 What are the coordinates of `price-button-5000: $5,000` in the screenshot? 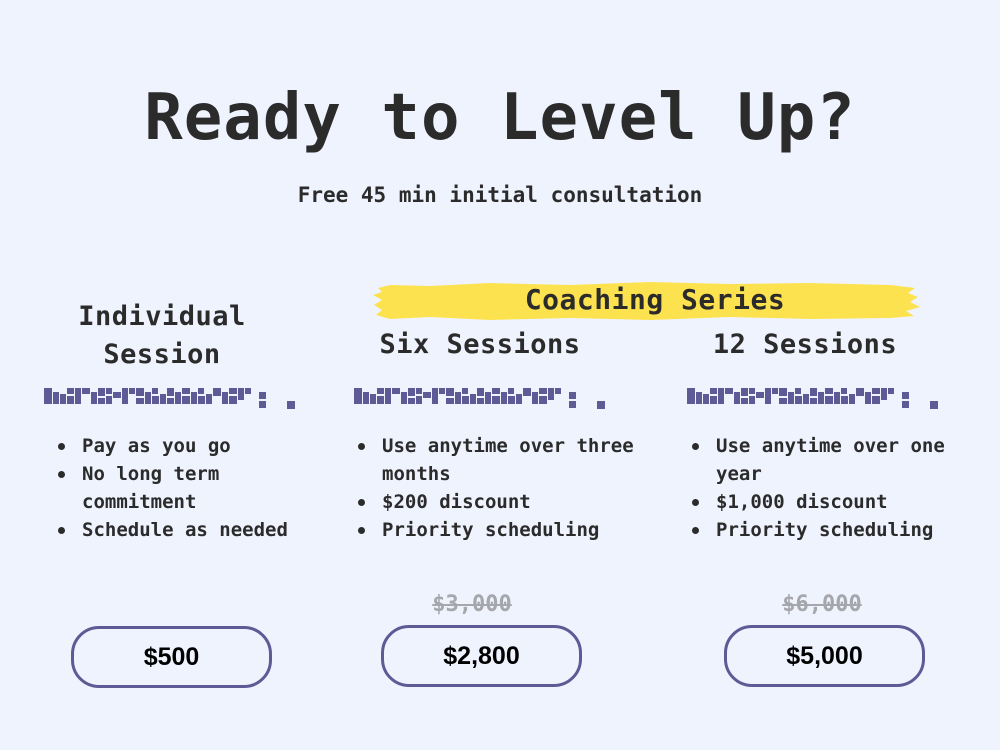 It's located at (824, 656).